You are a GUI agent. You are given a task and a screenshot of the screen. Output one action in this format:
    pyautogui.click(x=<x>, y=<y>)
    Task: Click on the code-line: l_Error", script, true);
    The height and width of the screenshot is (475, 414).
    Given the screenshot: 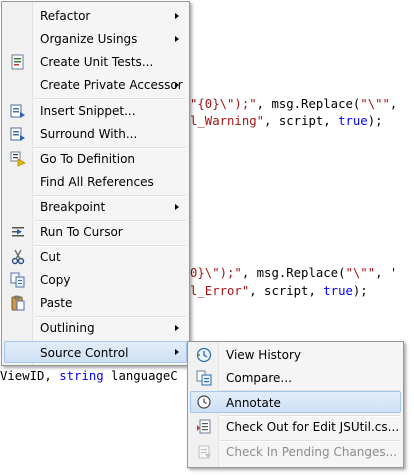 What is the action you would take?
    pyautogui.click(x=279, y=291)
    